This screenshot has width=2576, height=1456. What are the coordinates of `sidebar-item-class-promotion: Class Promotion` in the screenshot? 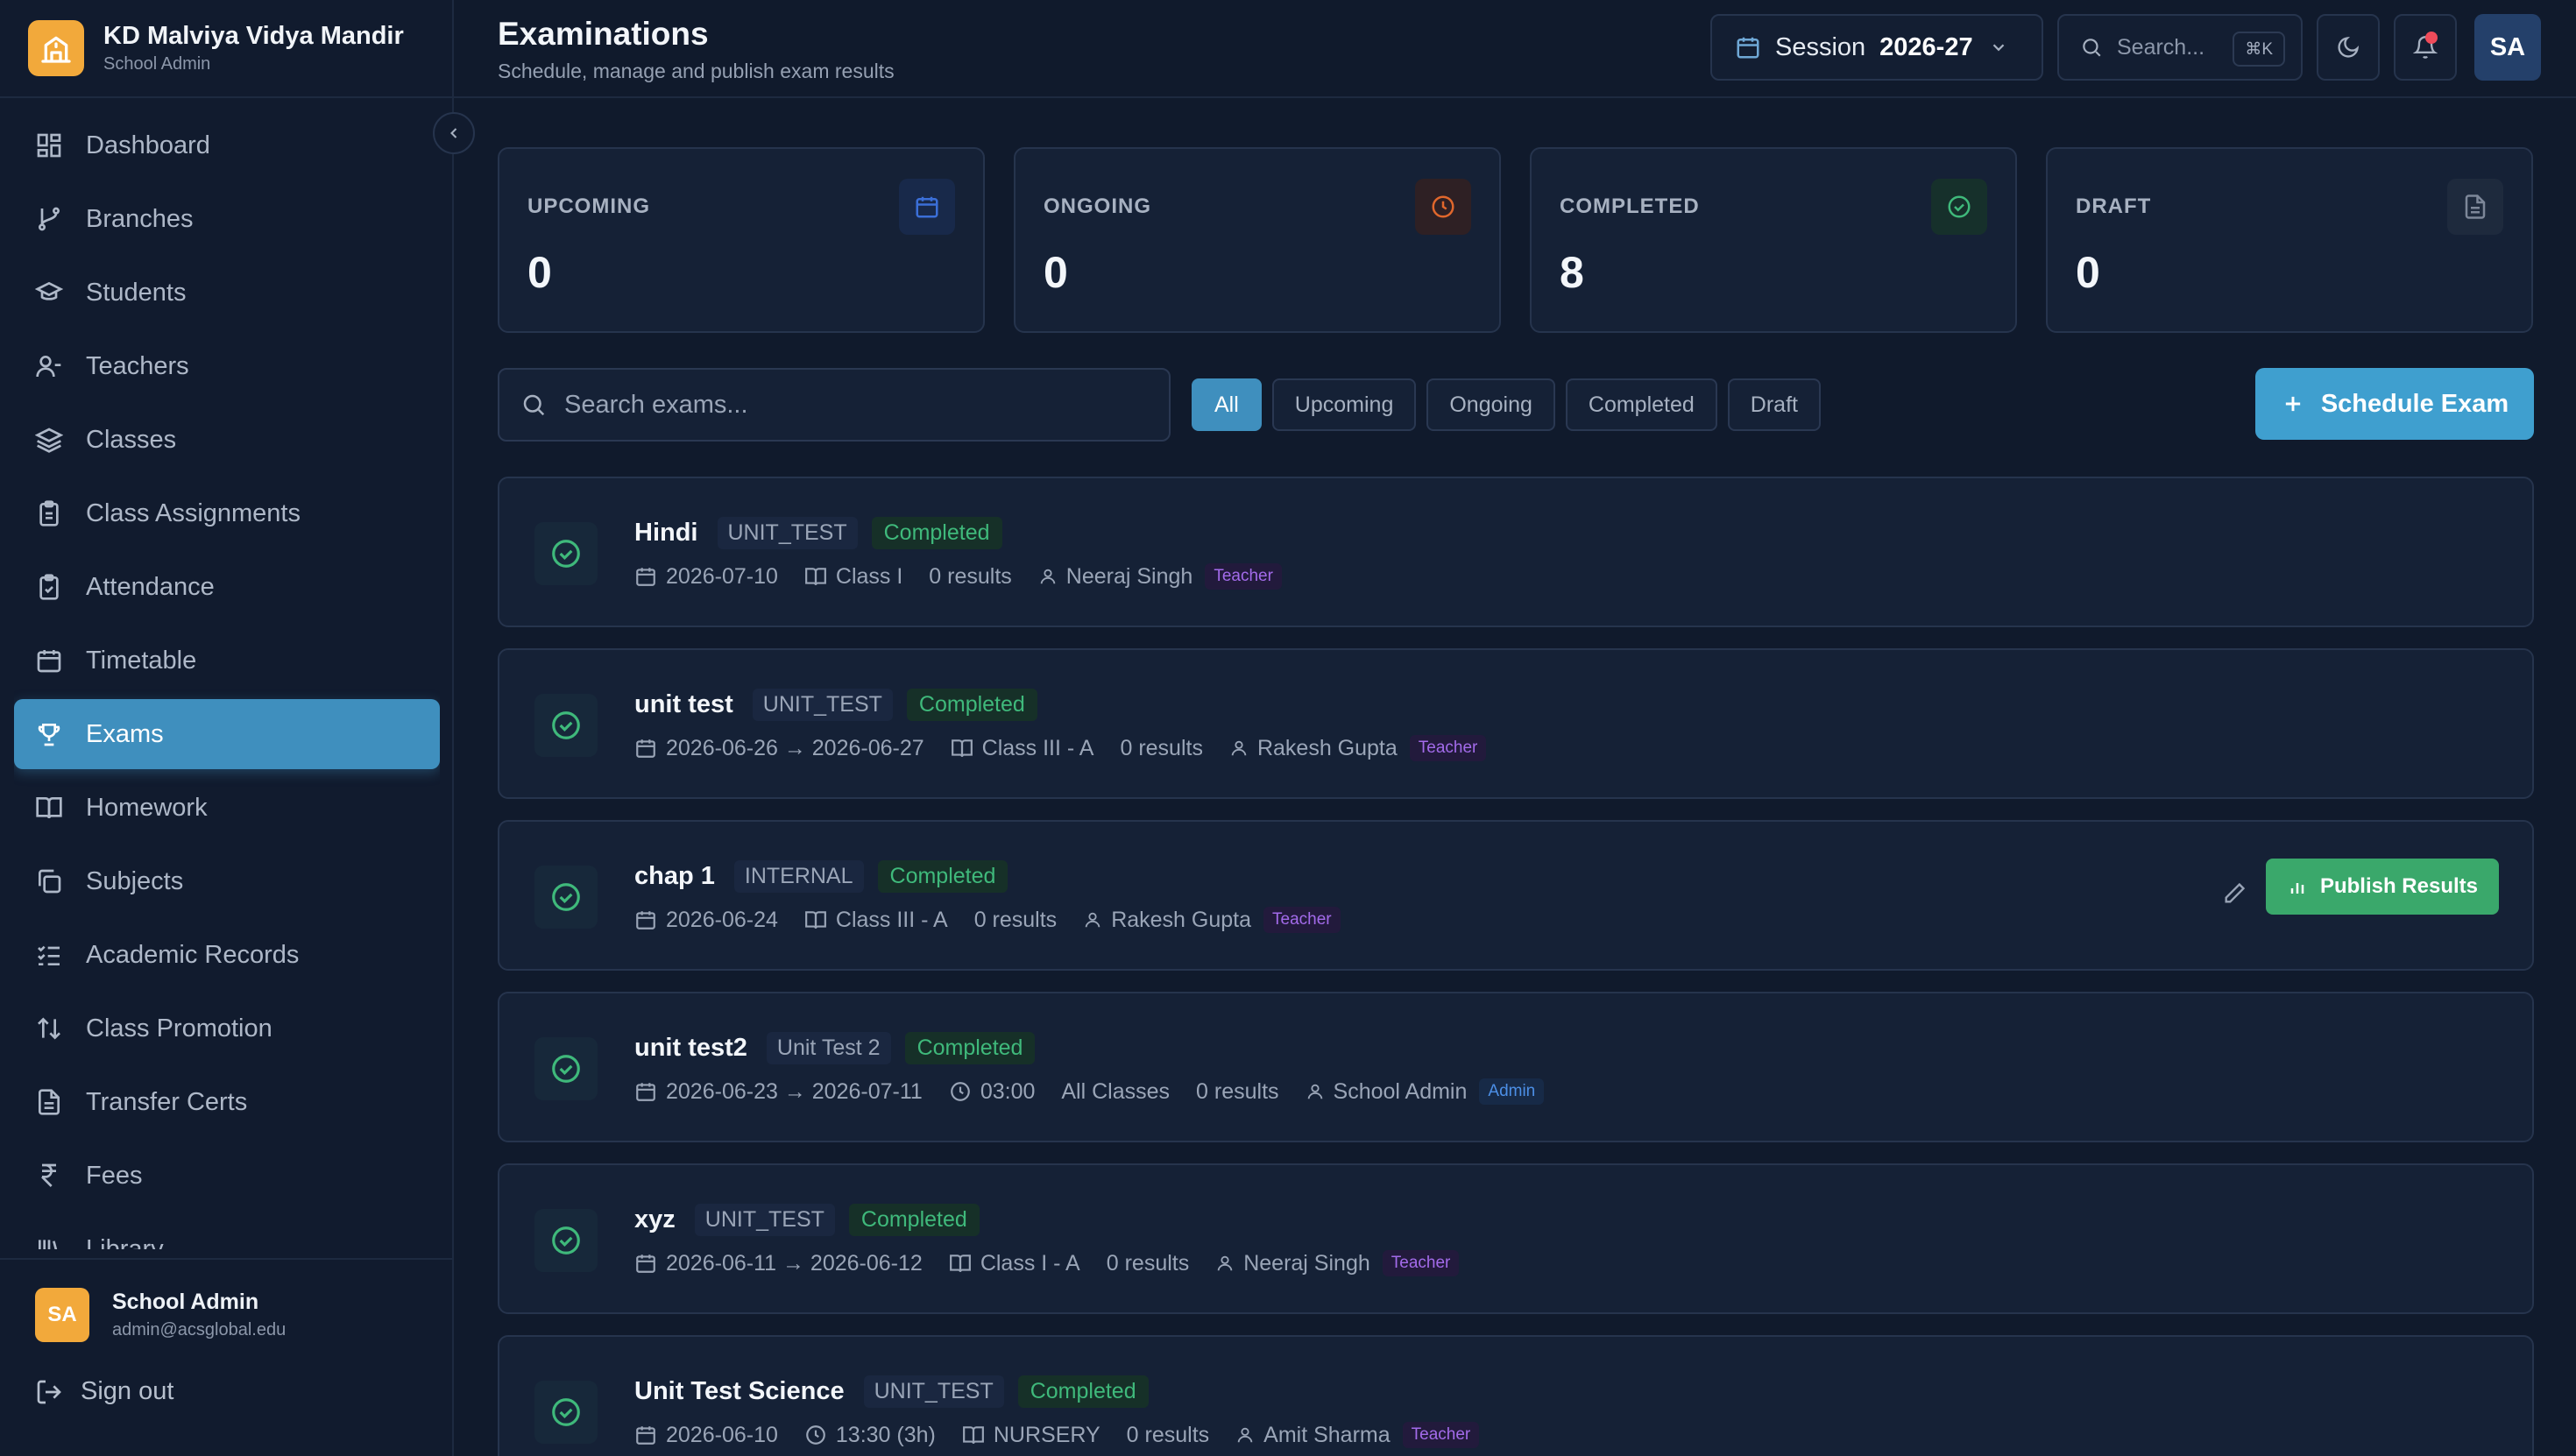 It's located at (227, 1028).